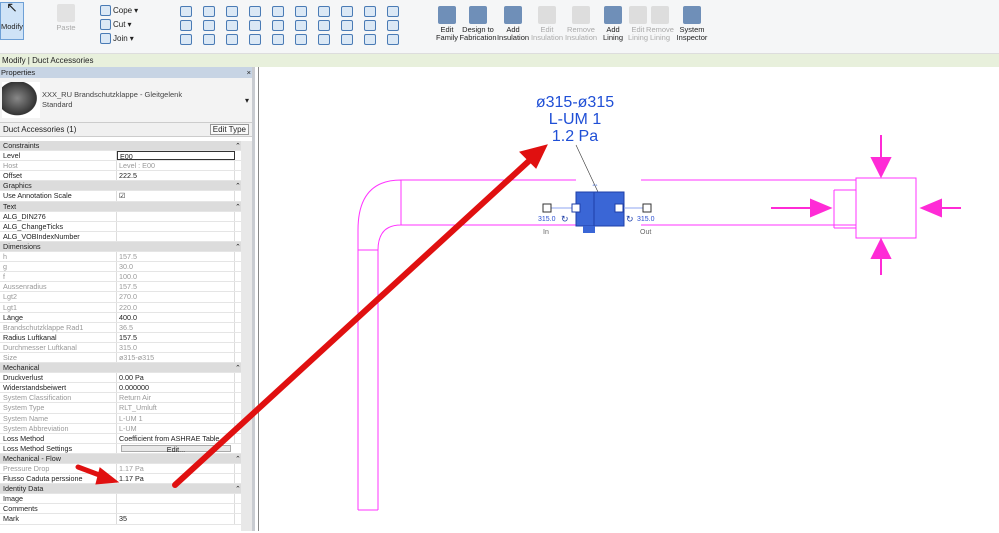 The width and height of the screenshot is (999, 533). I want to click on property-row: System Type RLT_Umluft, so click(122, 408).